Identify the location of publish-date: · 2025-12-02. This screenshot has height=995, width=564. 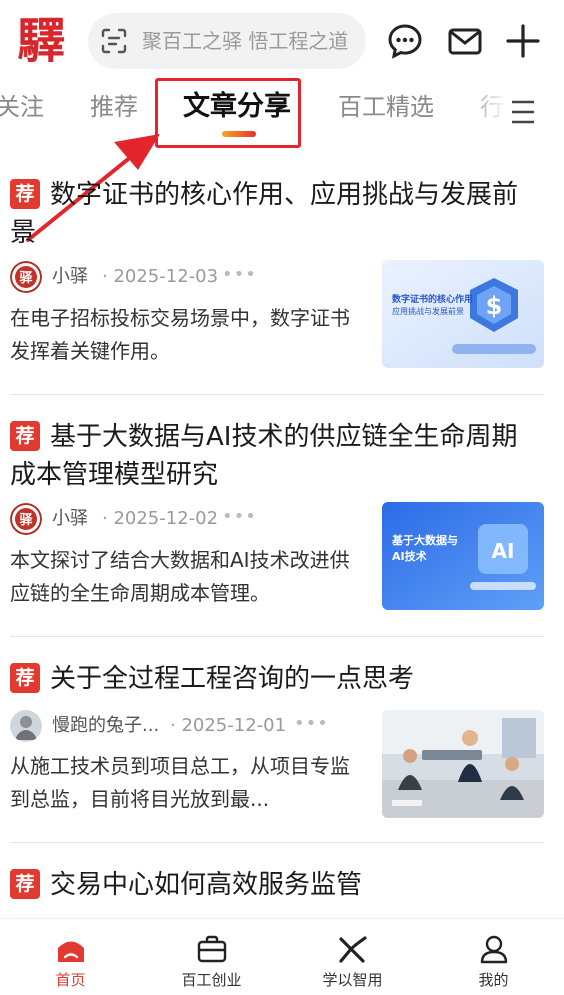
(160, 518).